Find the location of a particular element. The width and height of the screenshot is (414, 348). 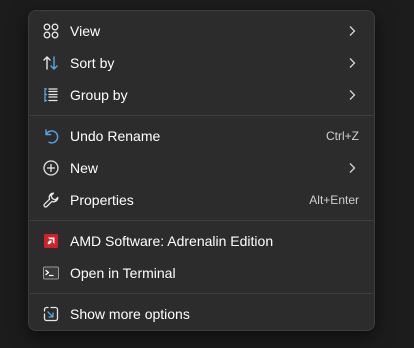

menu-item-label: Group by is located at coordinates (99, 95).